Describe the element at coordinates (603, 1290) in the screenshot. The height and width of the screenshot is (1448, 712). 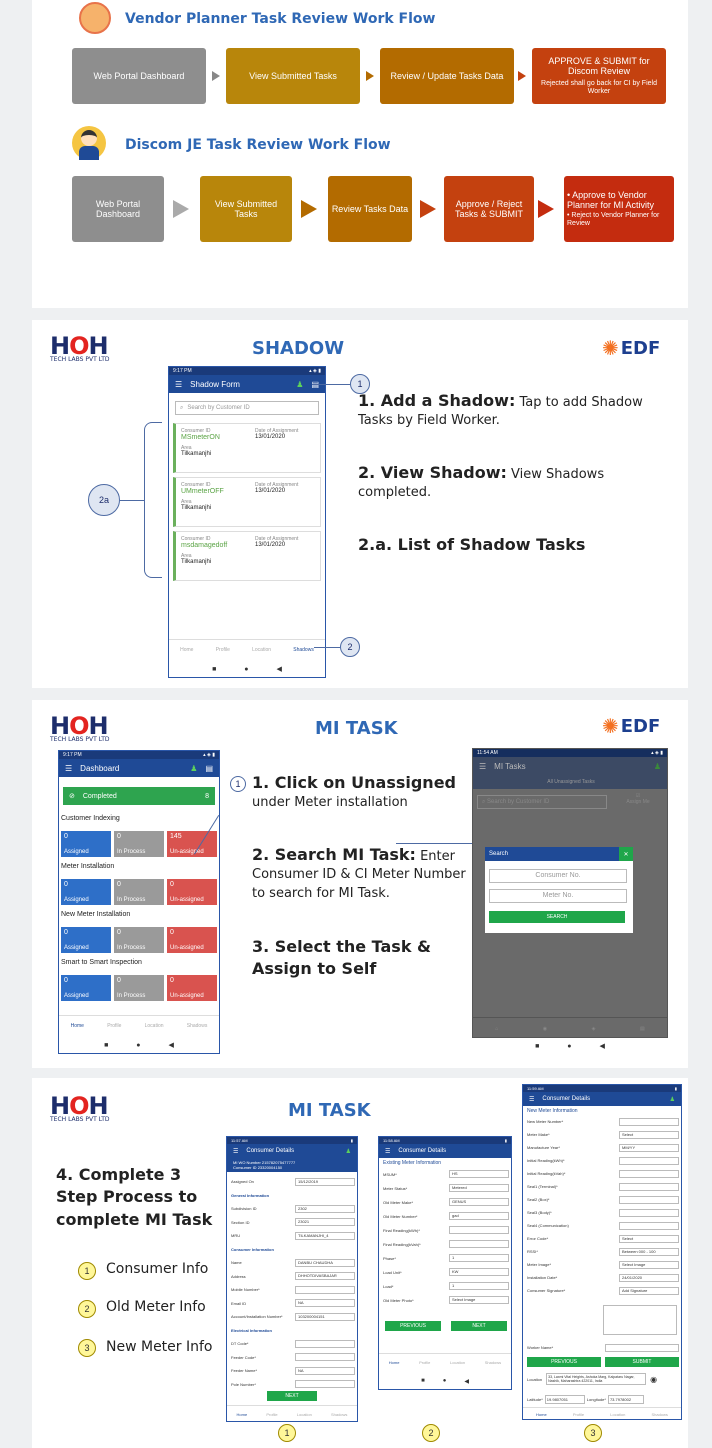
I see `form-row: Consumer Signature* Add Signature` at that location.